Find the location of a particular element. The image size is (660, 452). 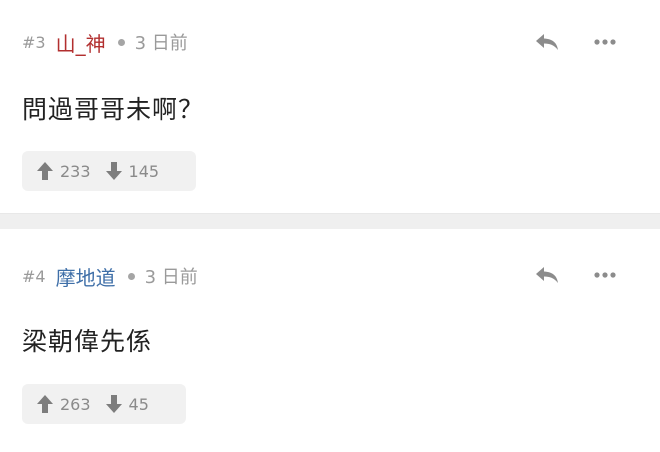

upvote-count: 233 is located at coordinates (75, 171).